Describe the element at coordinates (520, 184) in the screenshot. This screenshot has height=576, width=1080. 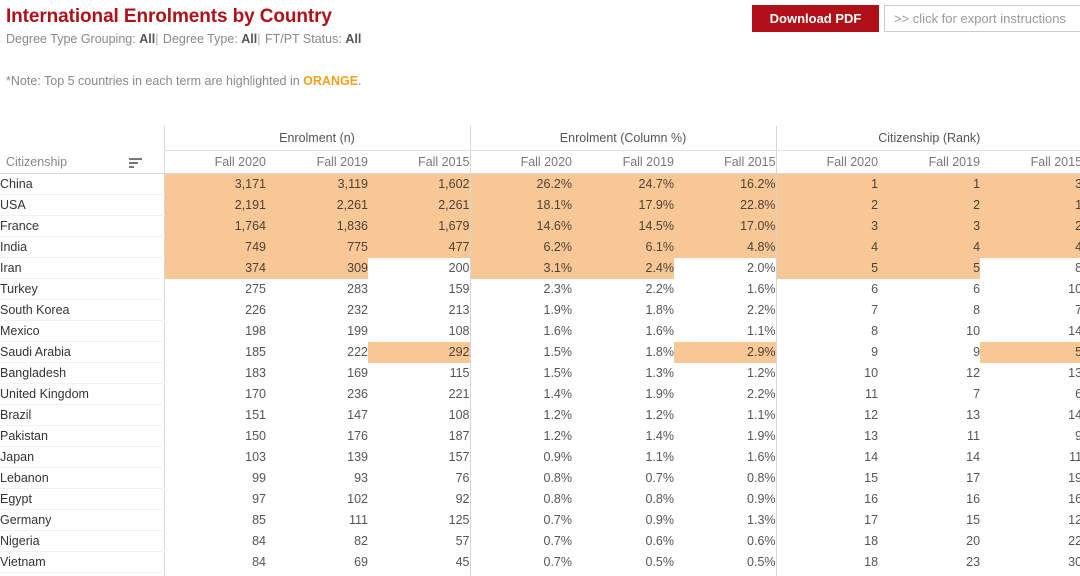
I see `cell-enrolment-pct-fall-2020: 26.2%` at that location.